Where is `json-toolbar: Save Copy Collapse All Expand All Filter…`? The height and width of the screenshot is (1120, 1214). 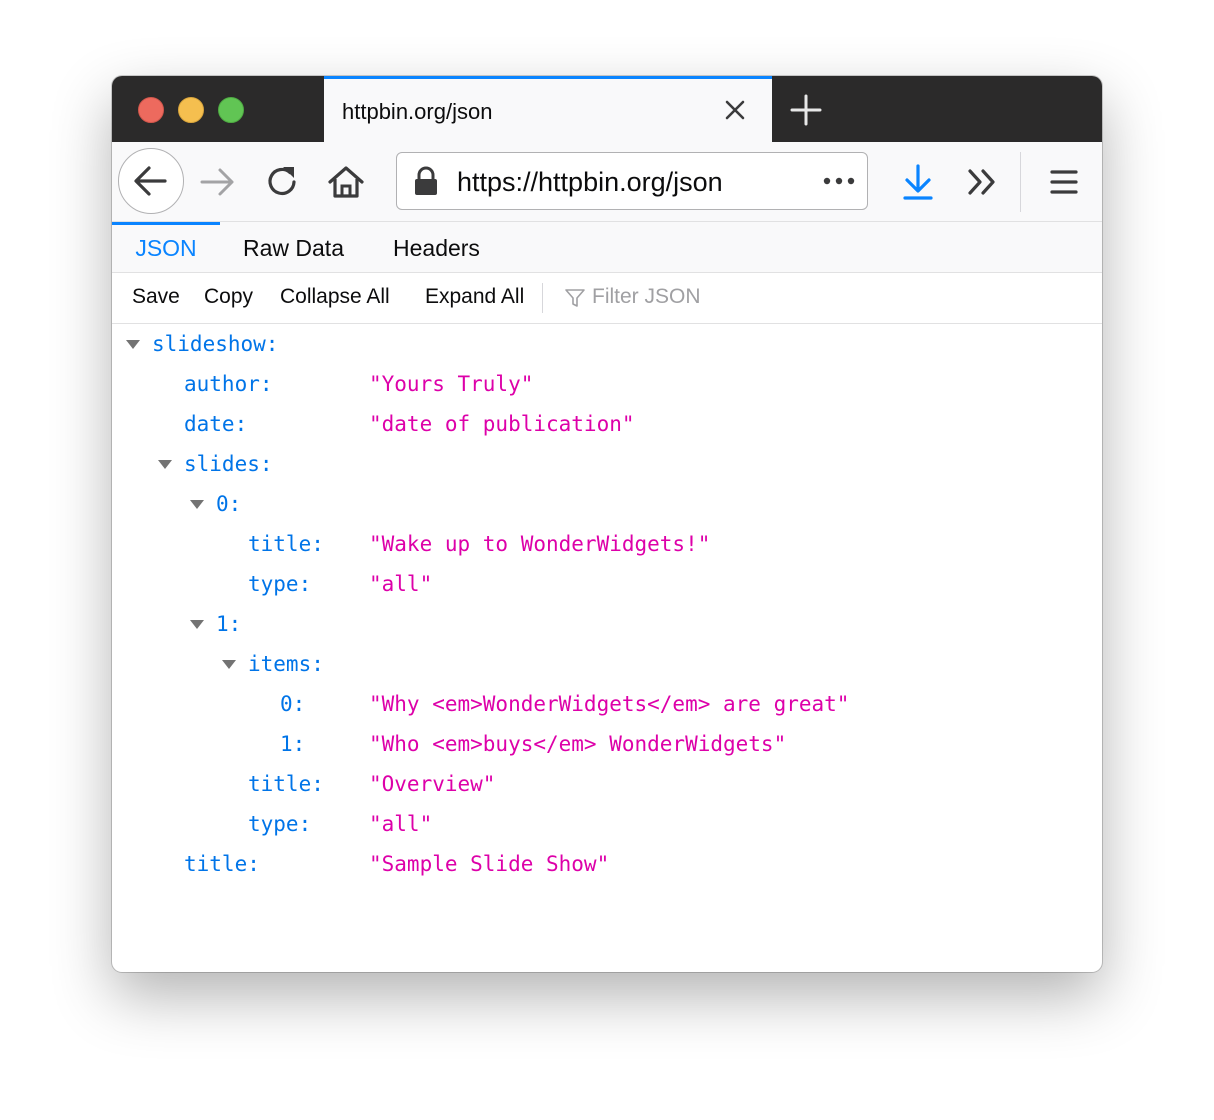 json-toolbar: Save Copy Collapse All Expand All Filter… is located at coordinates (607, 298).